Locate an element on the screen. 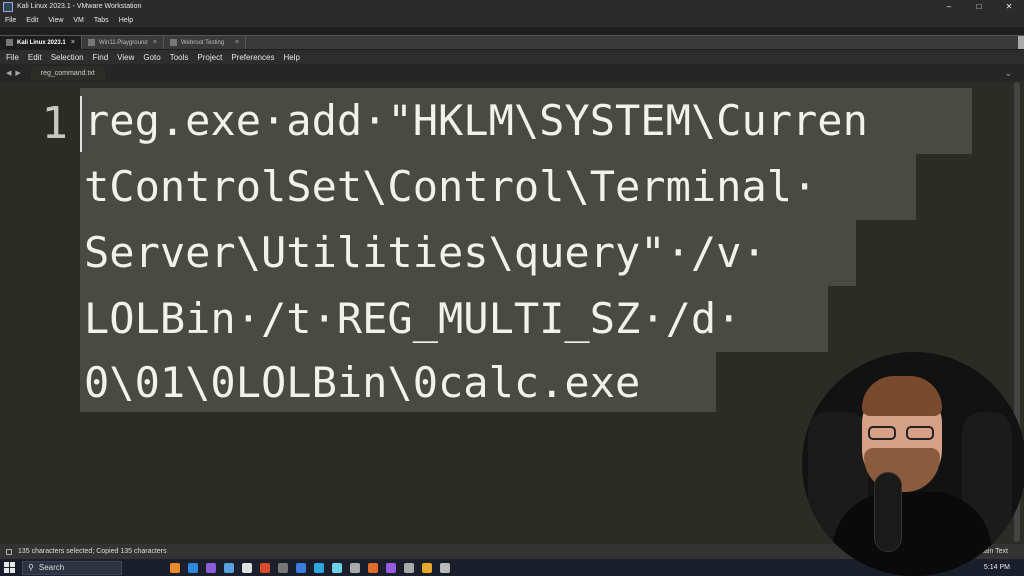  presenter-hair is located at coordinates (902, 396).